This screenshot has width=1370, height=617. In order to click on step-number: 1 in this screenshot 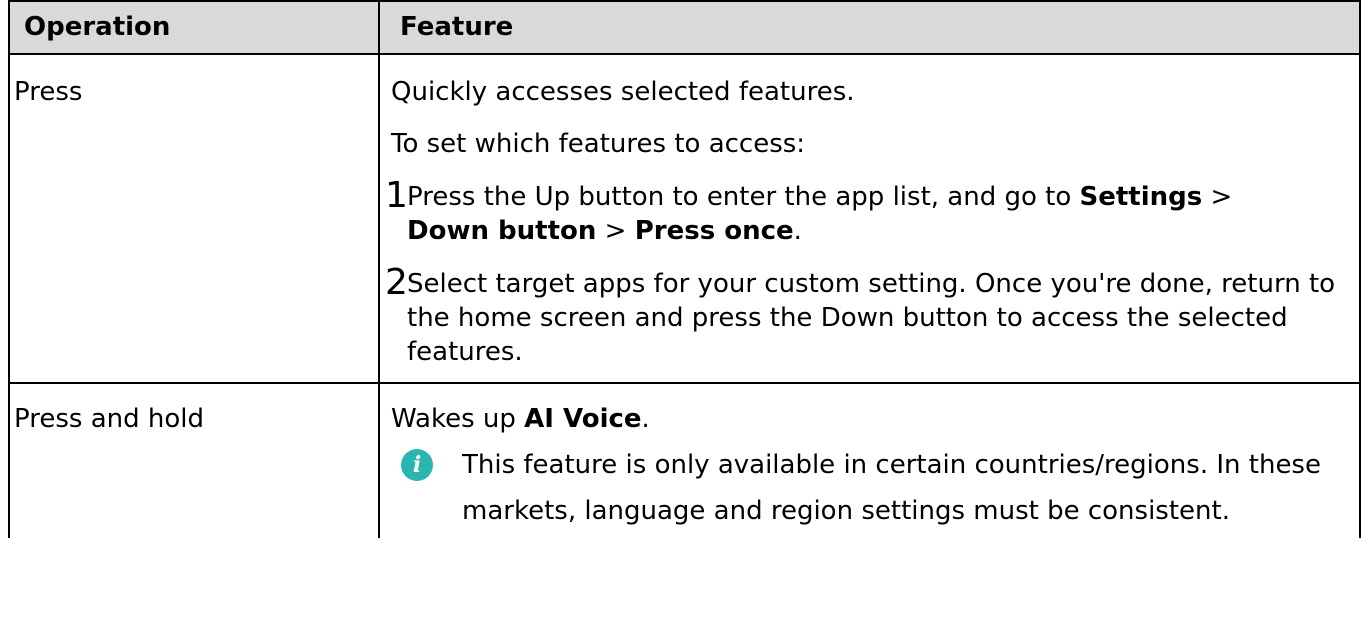, I will do `click(396, 195)`.